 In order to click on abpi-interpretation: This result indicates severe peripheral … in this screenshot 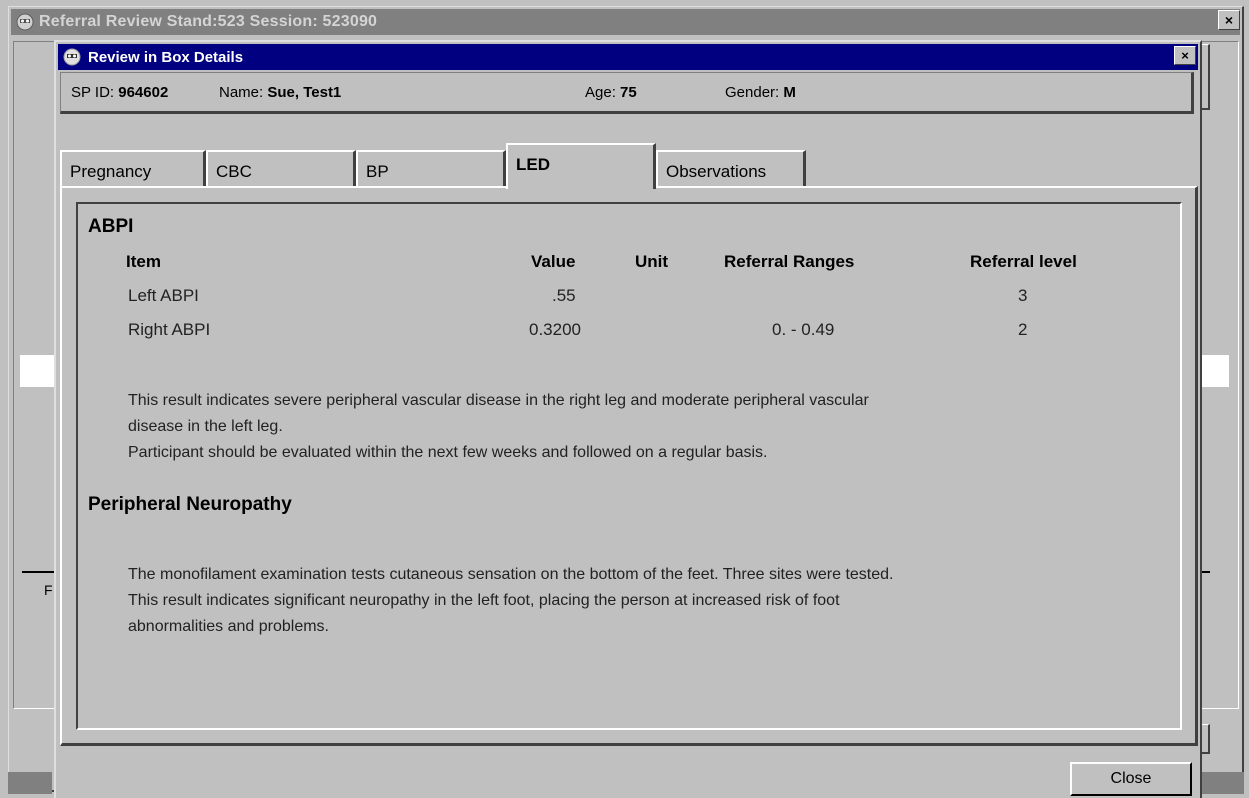, I will do `click(498, 427)`.